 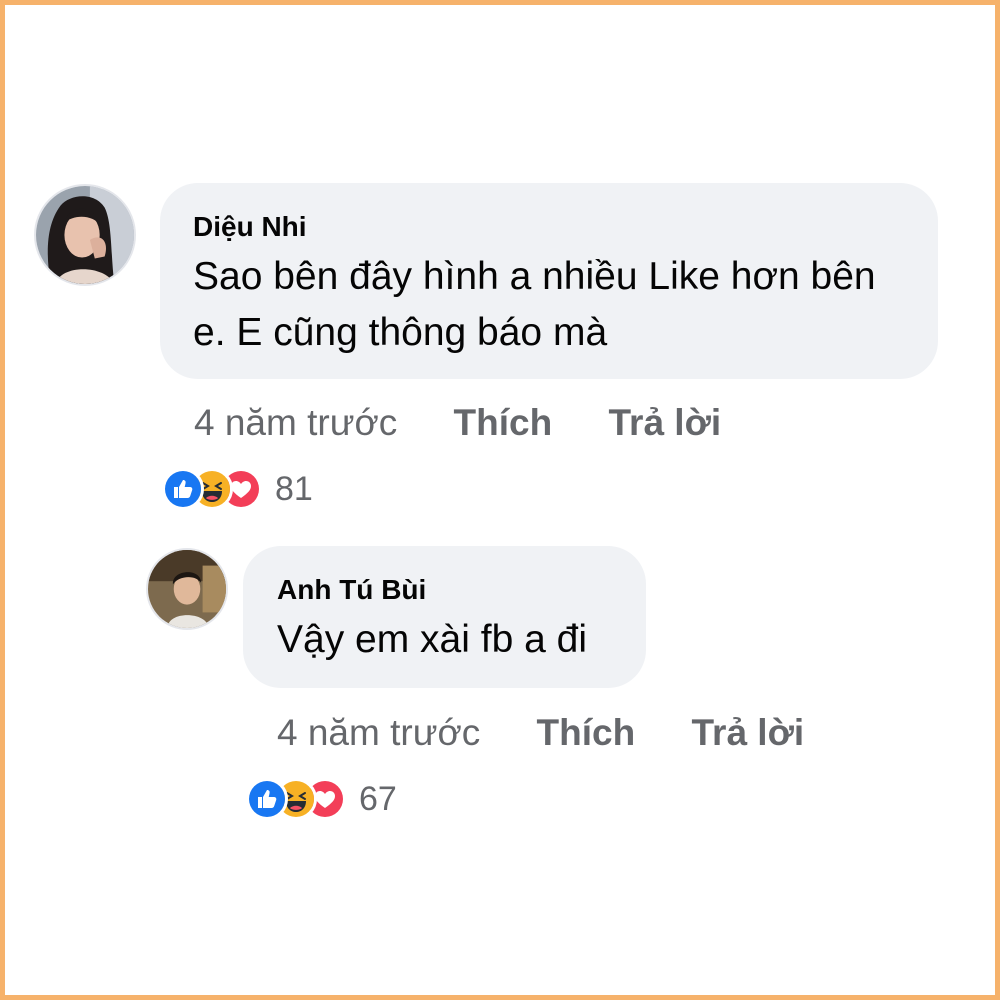 I want to click on reaction-count: 67, so click(x=378, y=798).